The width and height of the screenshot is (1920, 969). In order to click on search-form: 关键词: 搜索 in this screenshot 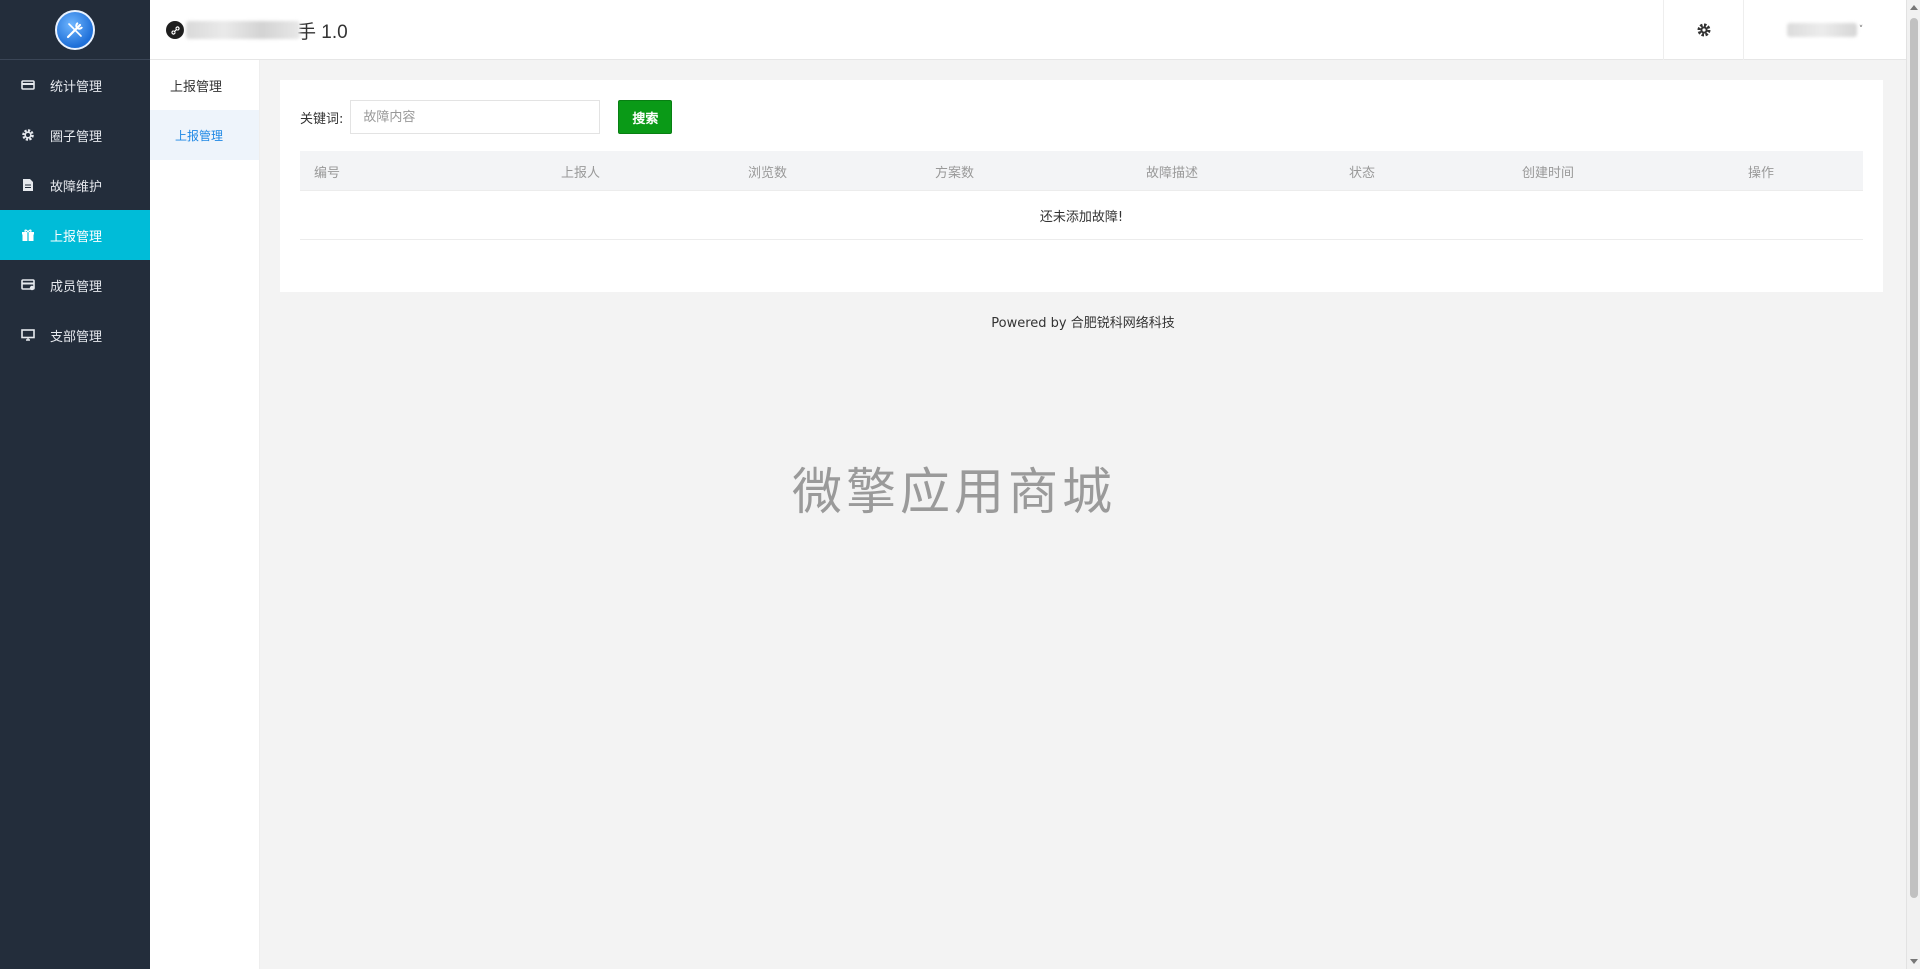, I will do `click(486, 117)`.